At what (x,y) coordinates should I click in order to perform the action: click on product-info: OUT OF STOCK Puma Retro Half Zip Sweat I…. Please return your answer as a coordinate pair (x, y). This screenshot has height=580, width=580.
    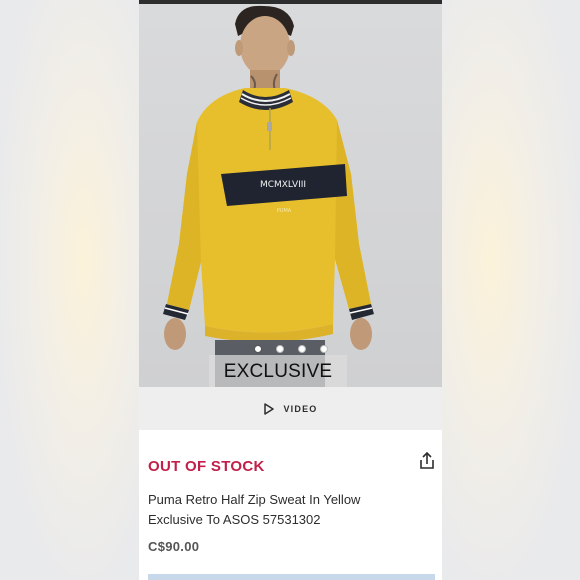
    Looking at the image, I should click on (290, 505).